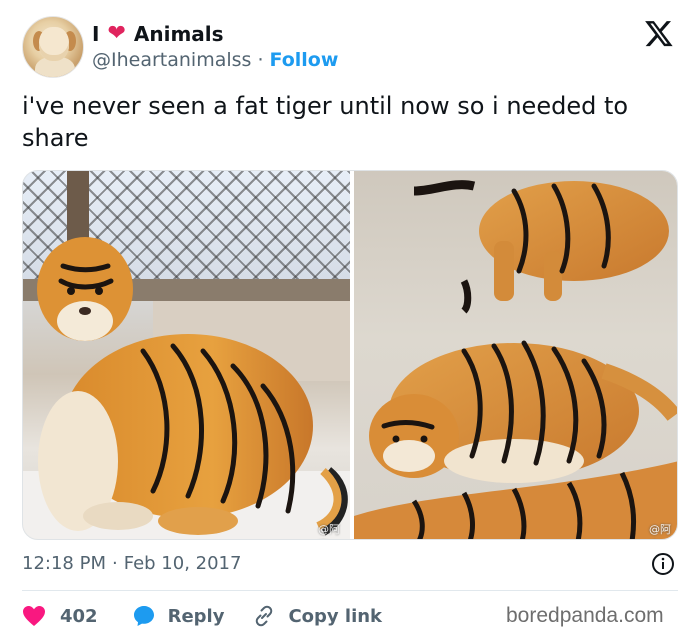 This screenshot has height=642, width=700. I want to click on handle-row: @Iheartanimalss · Follow, so click(215, 60).